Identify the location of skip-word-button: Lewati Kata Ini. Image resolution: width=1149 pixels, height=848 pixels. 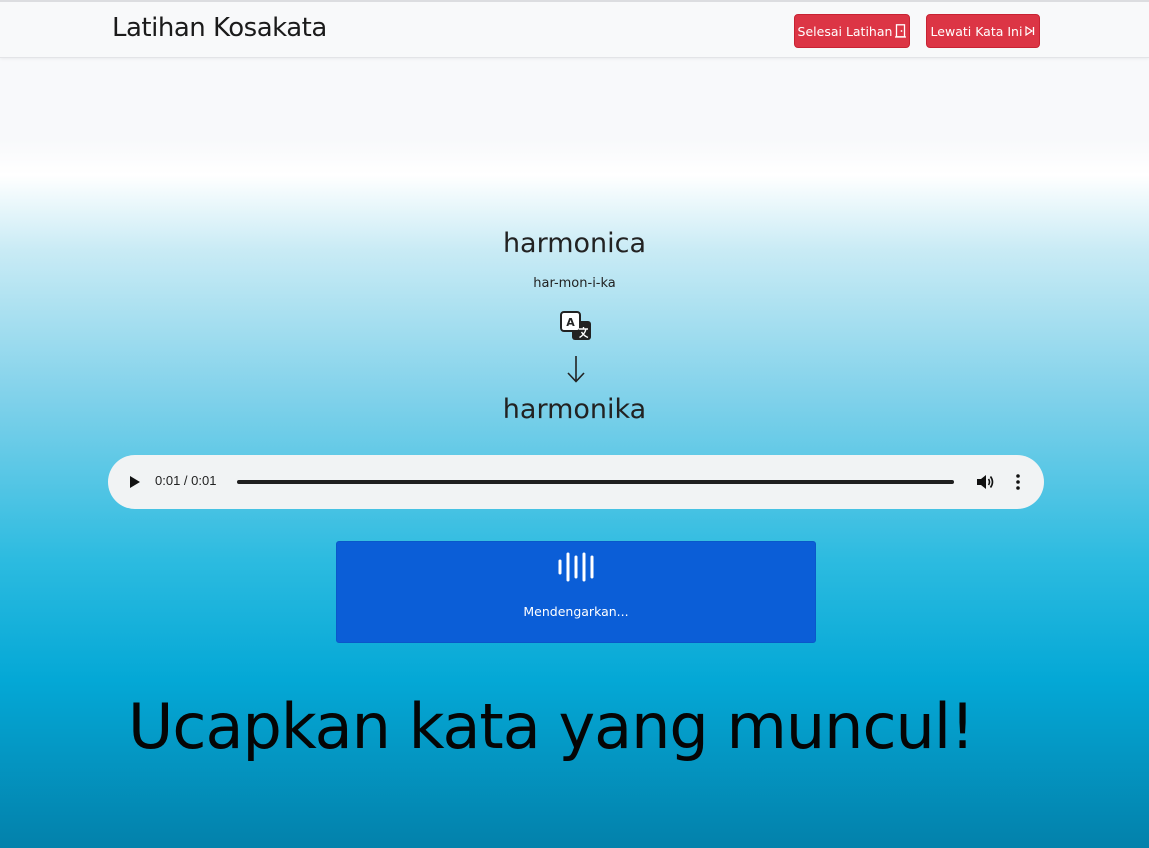
(983, 31).